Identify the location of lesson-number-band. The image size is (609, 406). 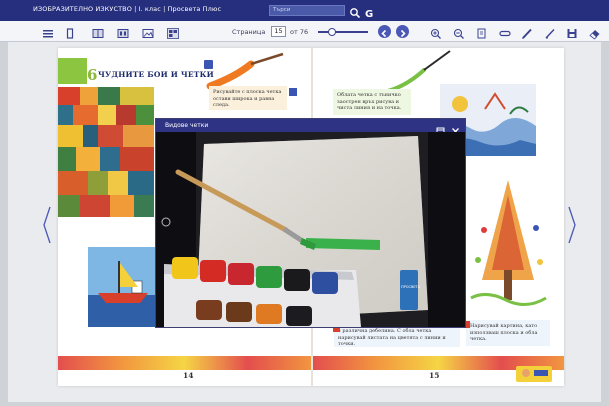
(72, 71).